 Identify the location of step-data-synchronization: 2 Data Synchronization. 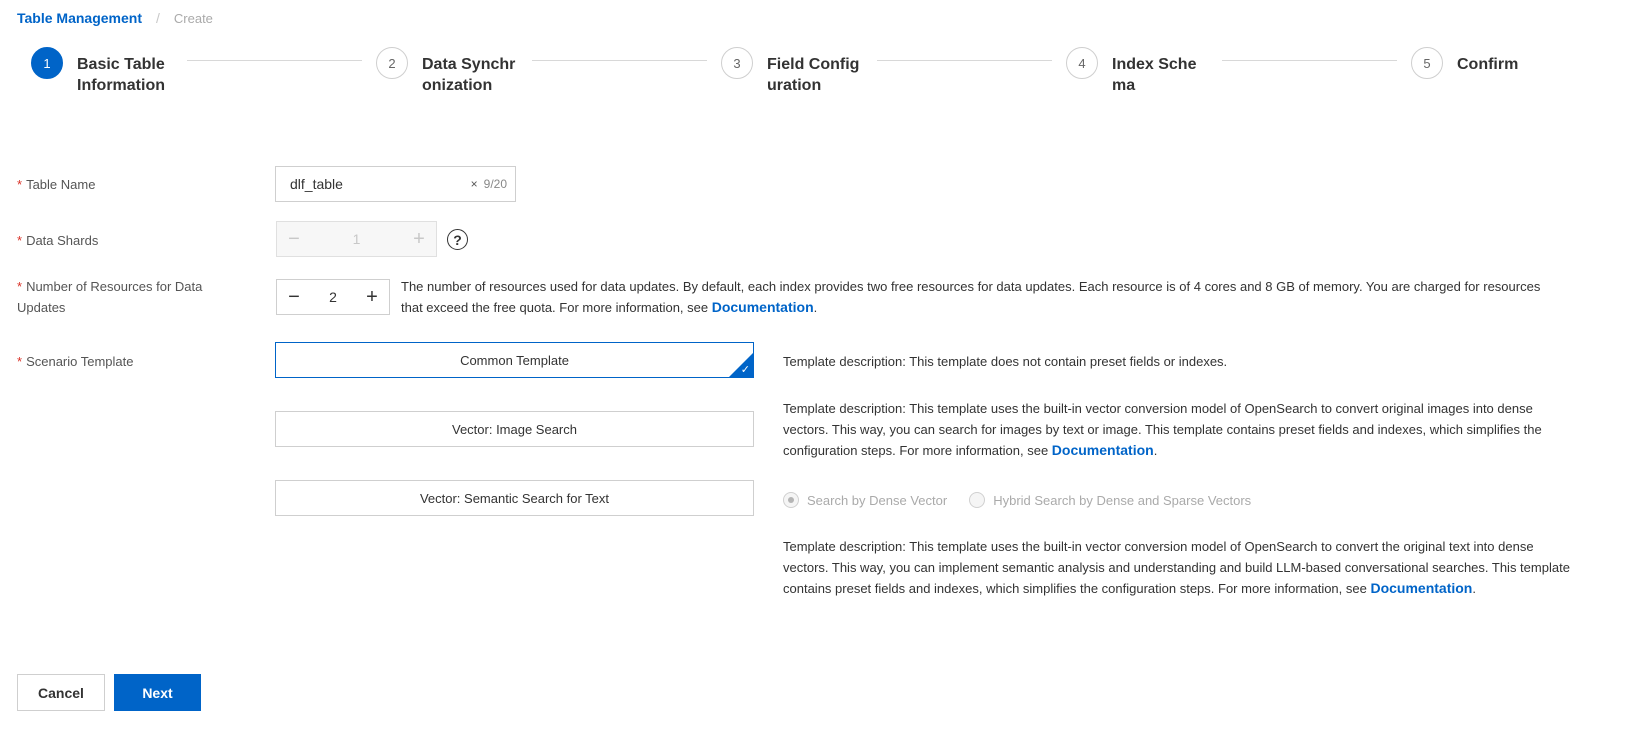
(447, 71).